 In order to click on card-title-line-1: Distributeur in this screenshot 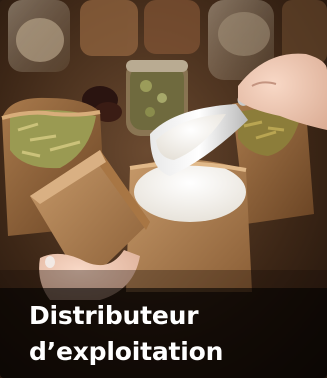, I will do `click(114, 315)`.